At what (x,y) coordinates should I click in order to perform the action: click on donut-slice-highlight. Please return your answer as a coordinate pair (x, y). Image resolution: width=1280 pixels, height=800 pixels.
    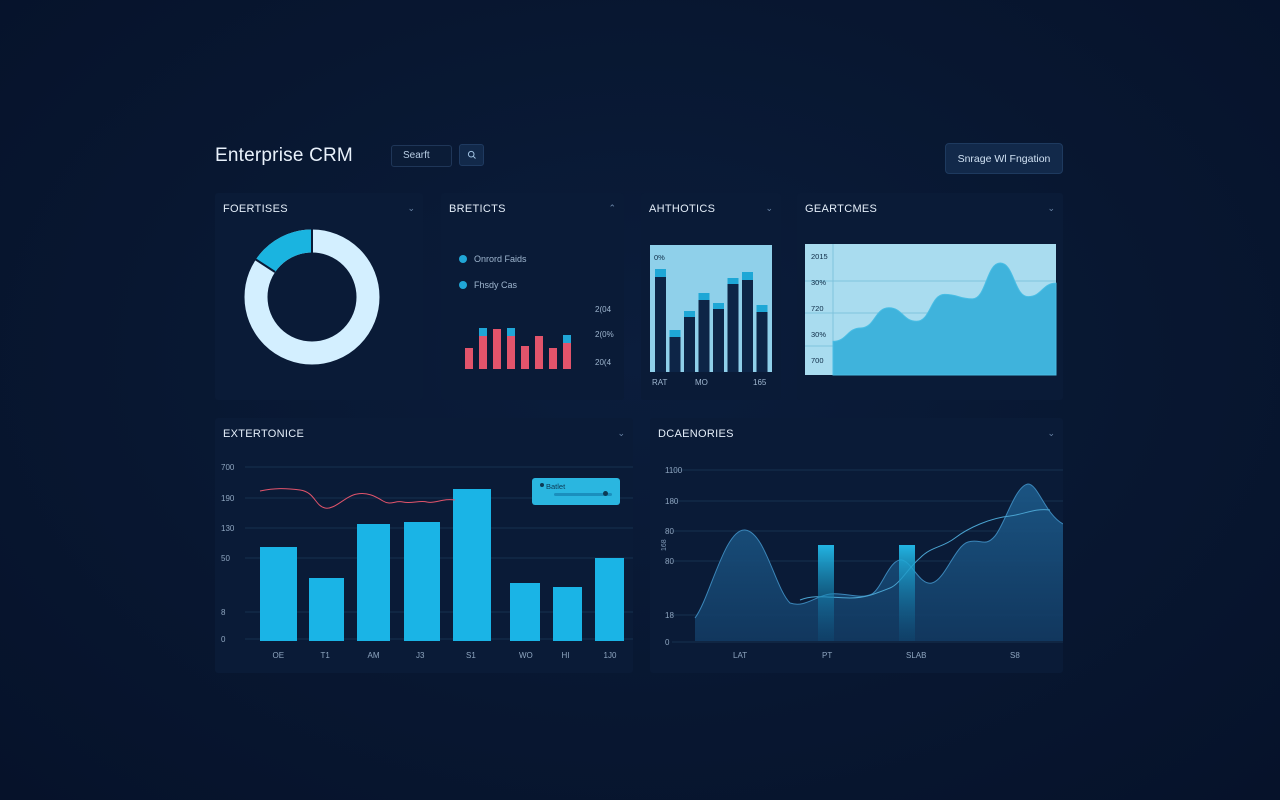
    Looking at the image, I should click on (284, 251).